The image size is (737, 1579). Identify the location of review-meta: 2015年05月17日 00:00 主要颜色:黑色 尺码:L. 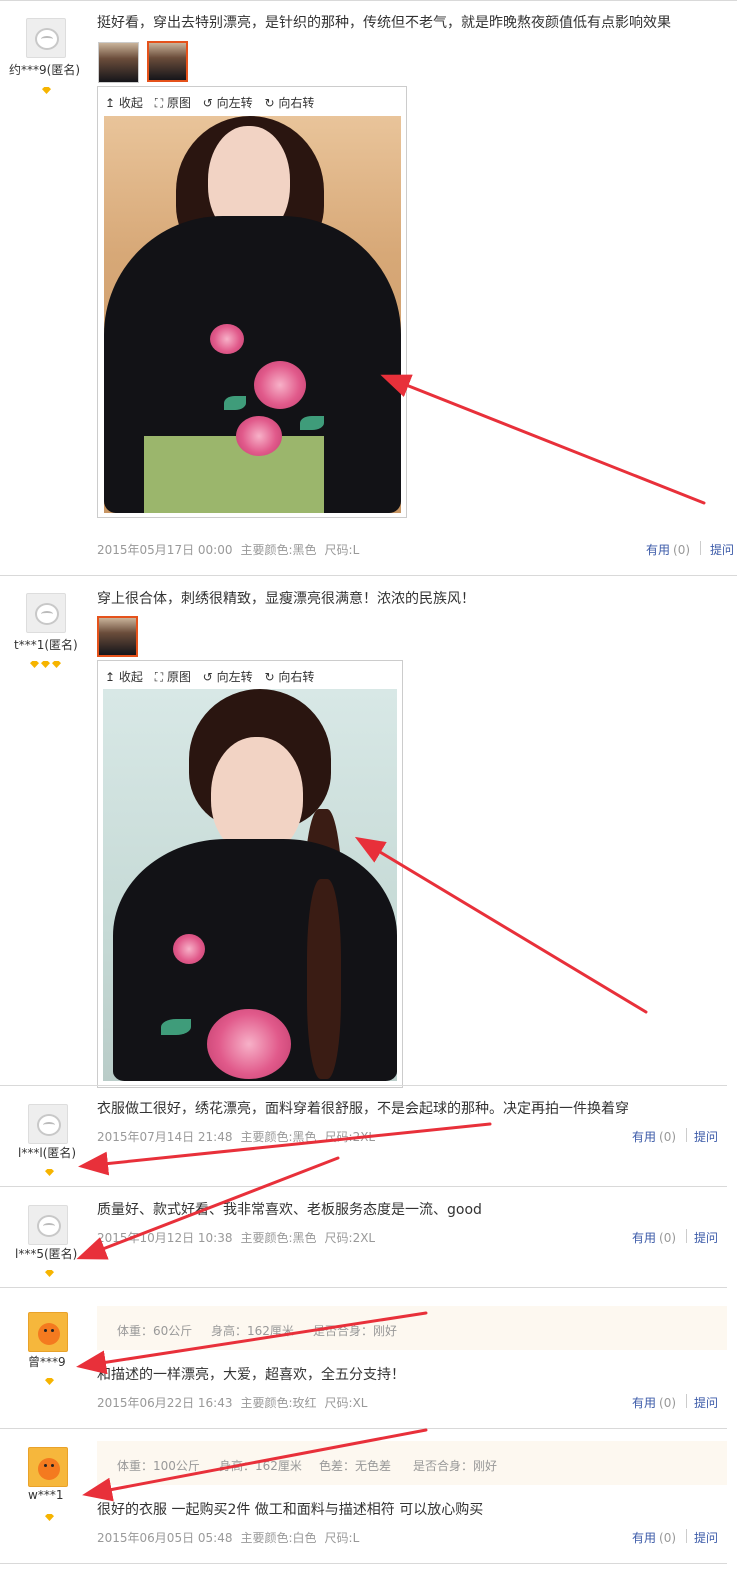
(232, 549).